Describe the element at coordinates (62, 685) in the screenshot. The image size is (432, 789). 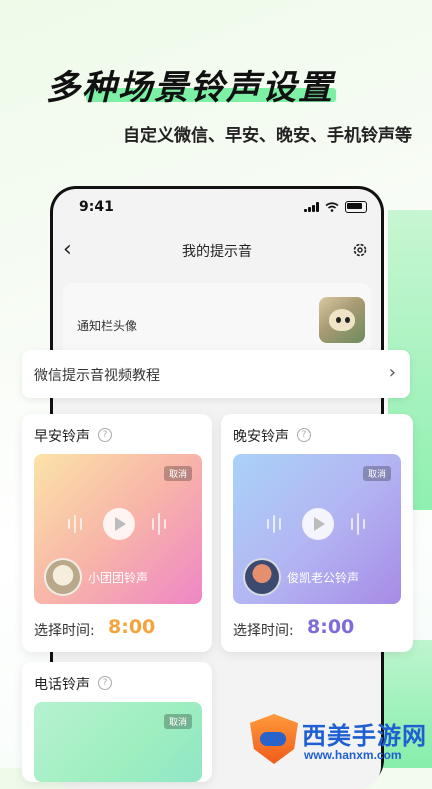
I see `card-title: 电话铃声` at that location.